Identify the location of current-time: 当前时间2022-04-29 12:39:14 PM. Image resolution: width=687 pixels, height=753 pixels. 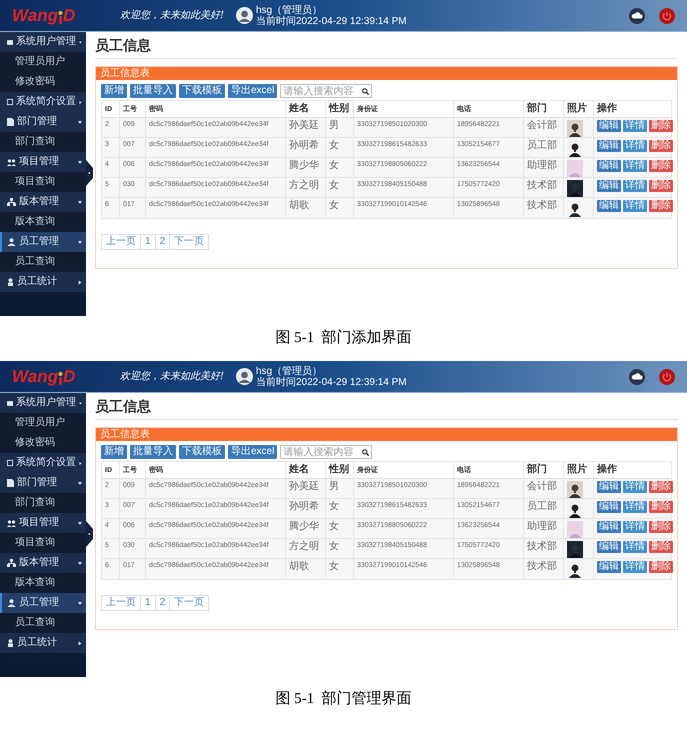
(331, 21).